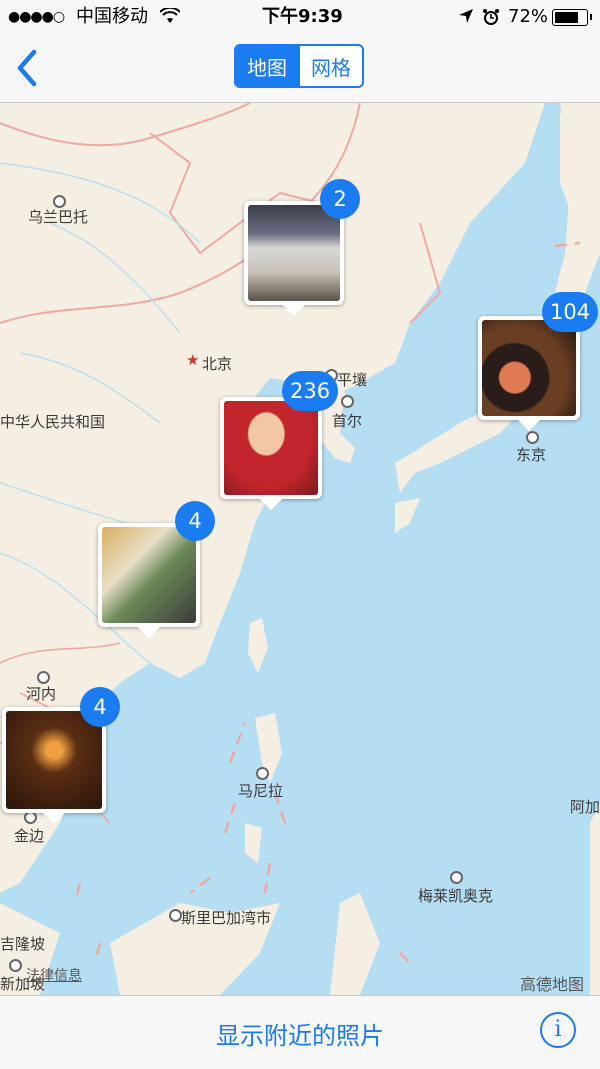 The height and width of the screenshot is (1069, 600). What do you see at coordinates (466, 16) in the screenshot?
I see `location-arrow-icon` at bounding box center [466, 16].